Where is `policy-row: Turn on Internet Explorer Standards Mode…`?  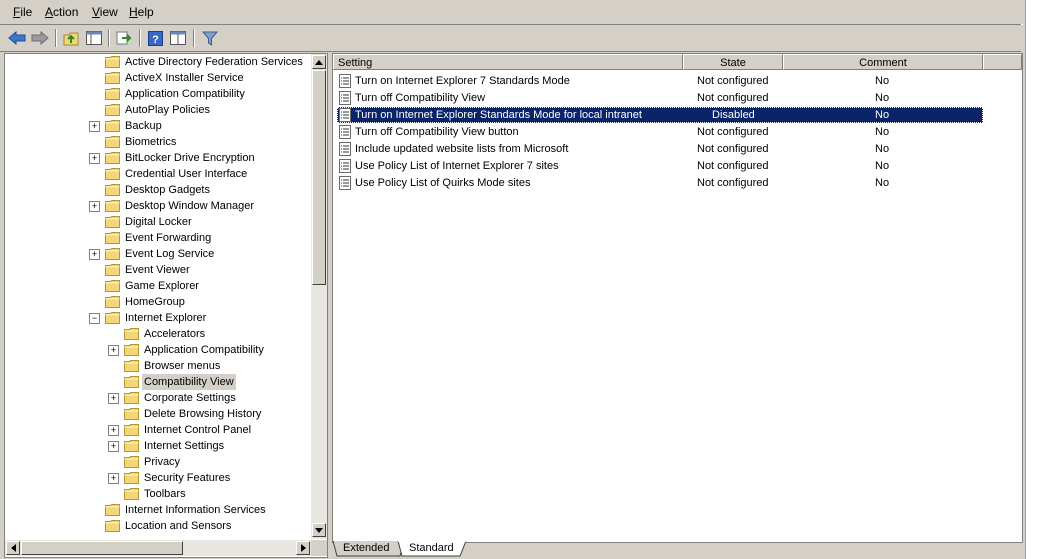 policy-row: Turn on Internet Explorer Standards Mode… is located at coordinates (660, 115).